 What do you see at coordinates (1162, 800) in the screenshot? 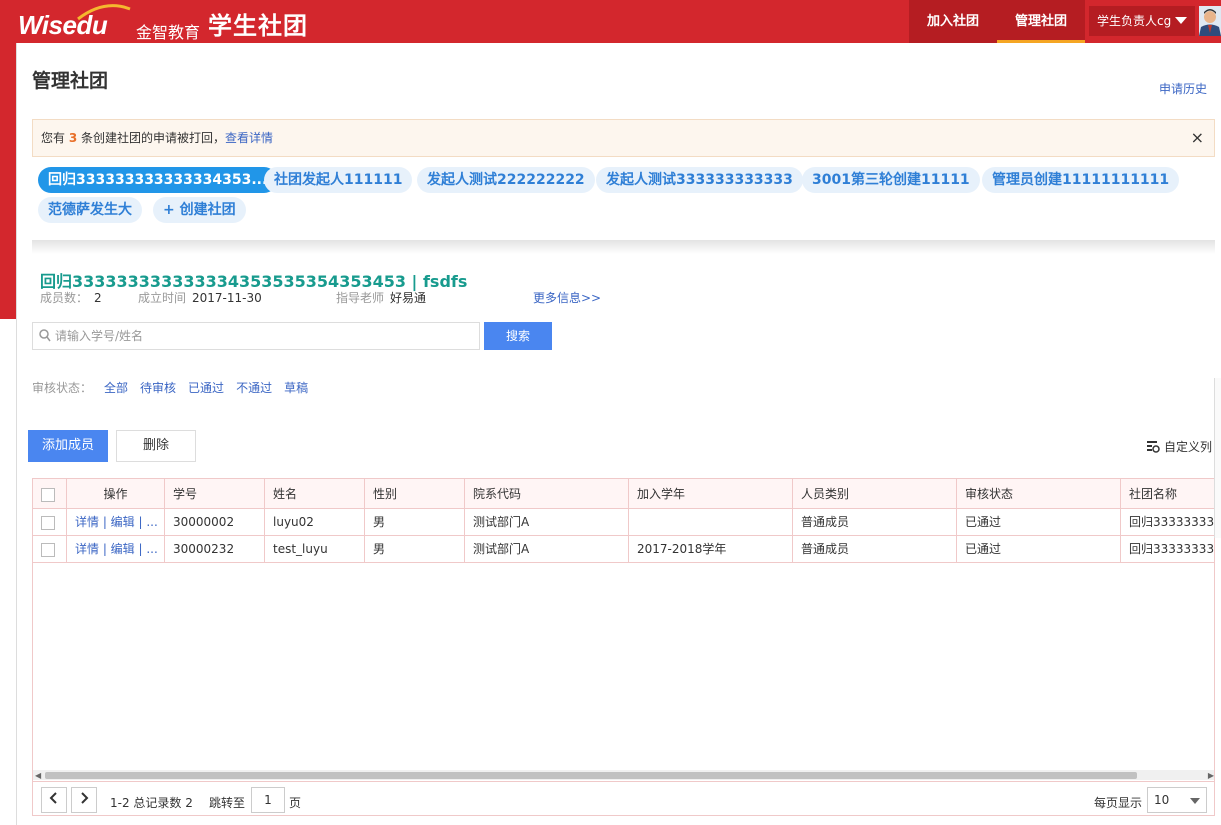
I see `per-page-value: 10` at bounding box center [1162, 800].